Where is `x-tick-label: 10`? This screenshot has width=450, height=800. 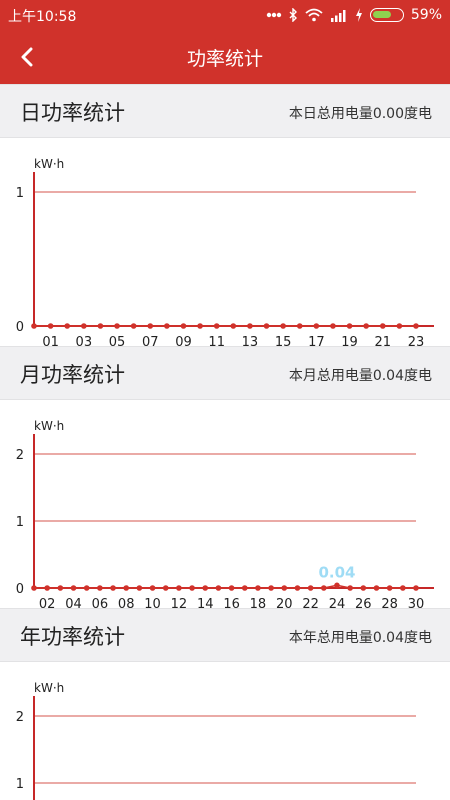 x-tick-label: 10 is located at coordinates (152, 602).